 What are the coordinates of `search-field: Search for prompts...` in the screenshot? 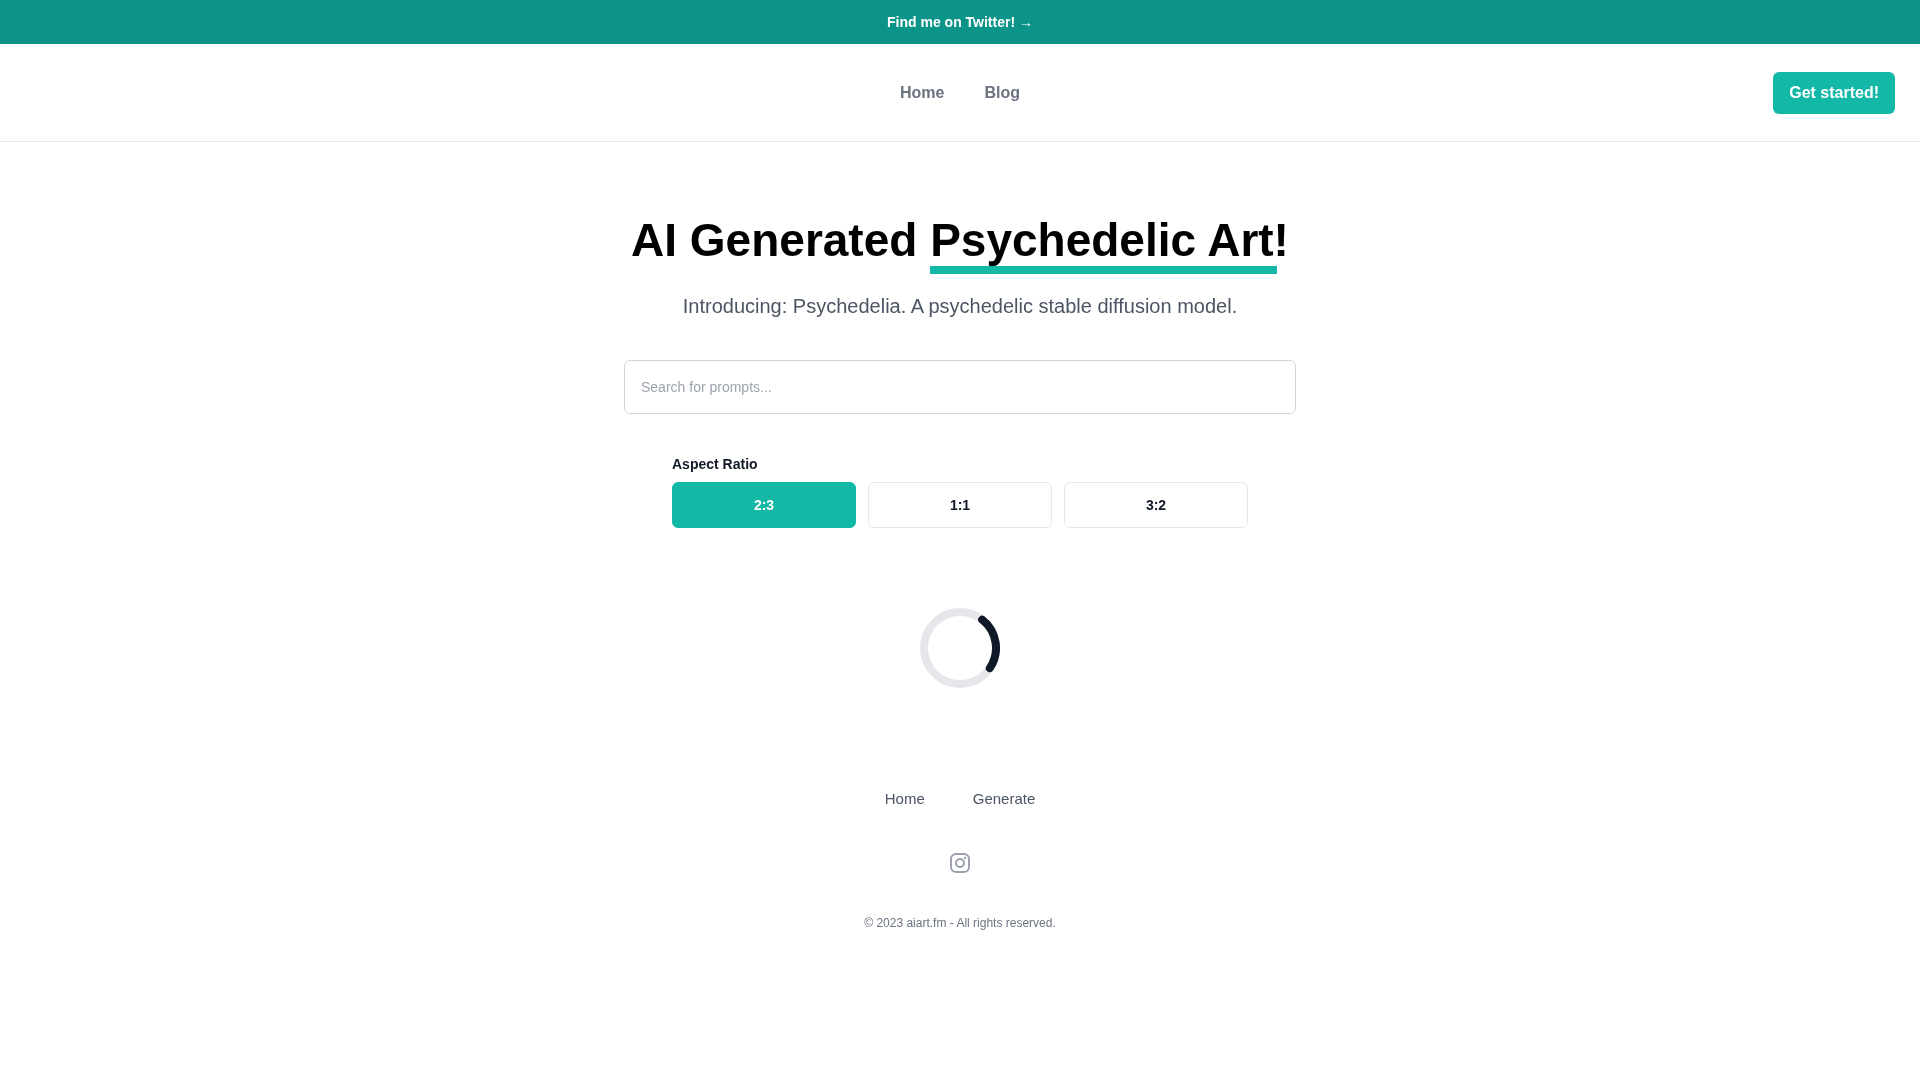 It's located at (960, 386).